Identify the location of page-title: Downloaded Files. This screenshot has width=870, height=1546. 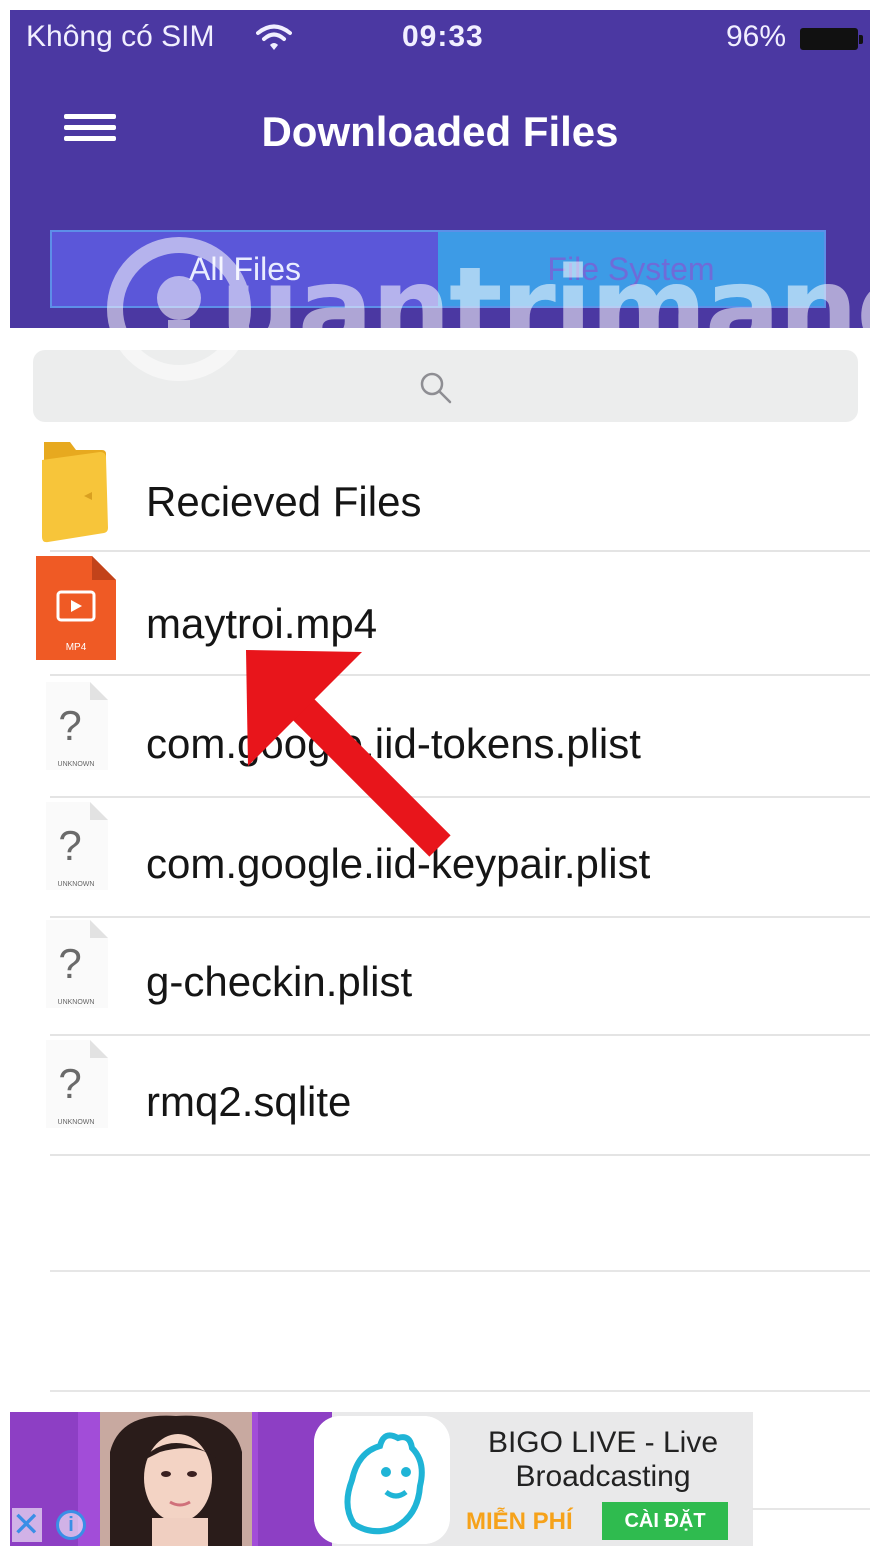
(440, 131).